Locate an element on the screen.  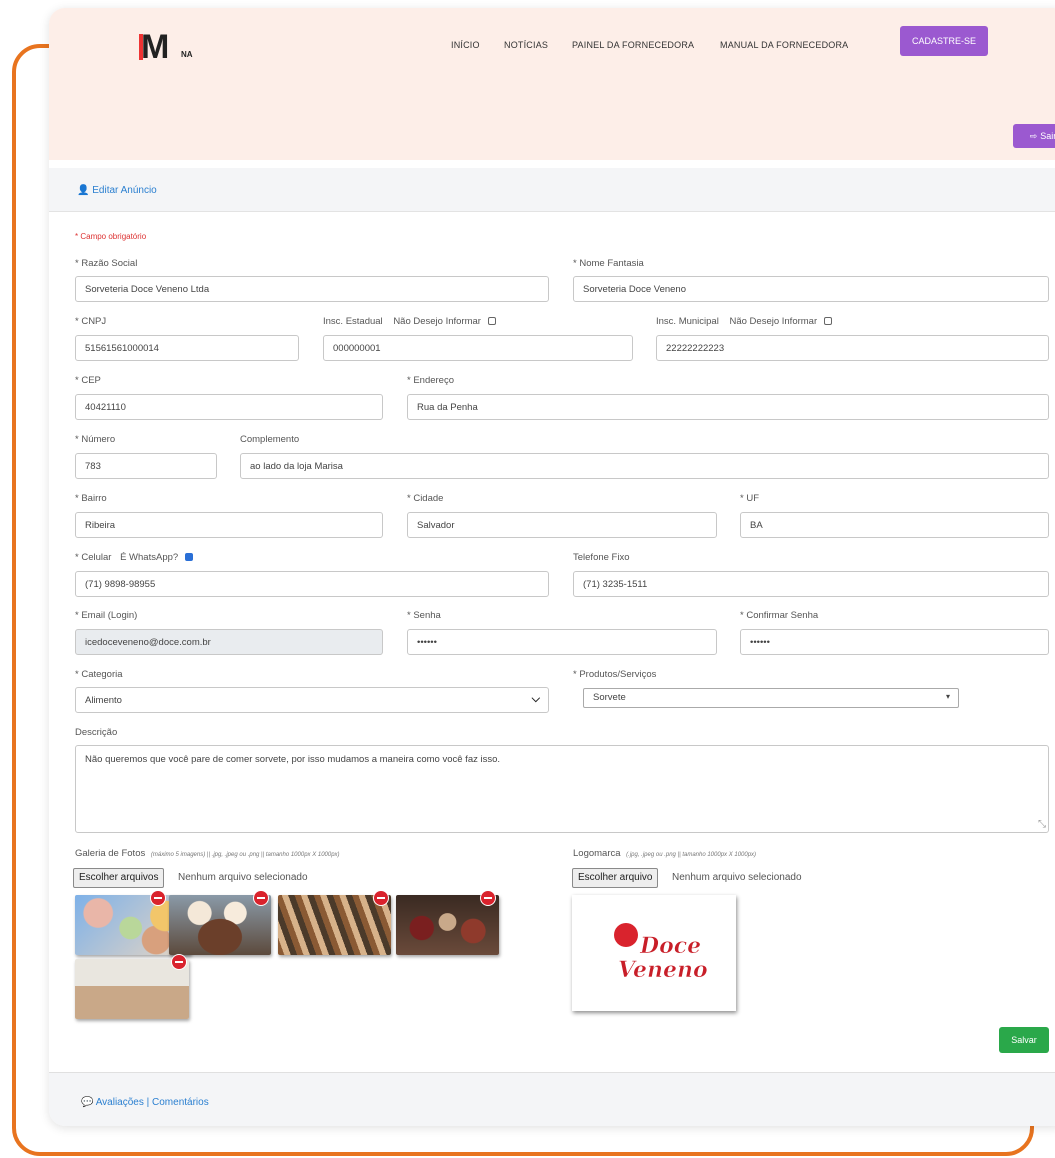
signup-button: CADASTRE-SE is located at coordinates (944, 41).